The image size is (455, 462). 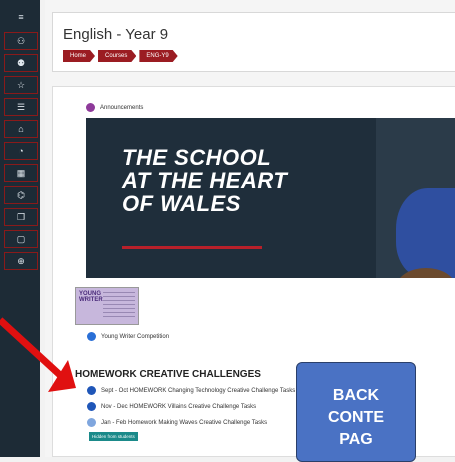 I want to click on menu-glyph: ≡, so click(x=21, y=17).